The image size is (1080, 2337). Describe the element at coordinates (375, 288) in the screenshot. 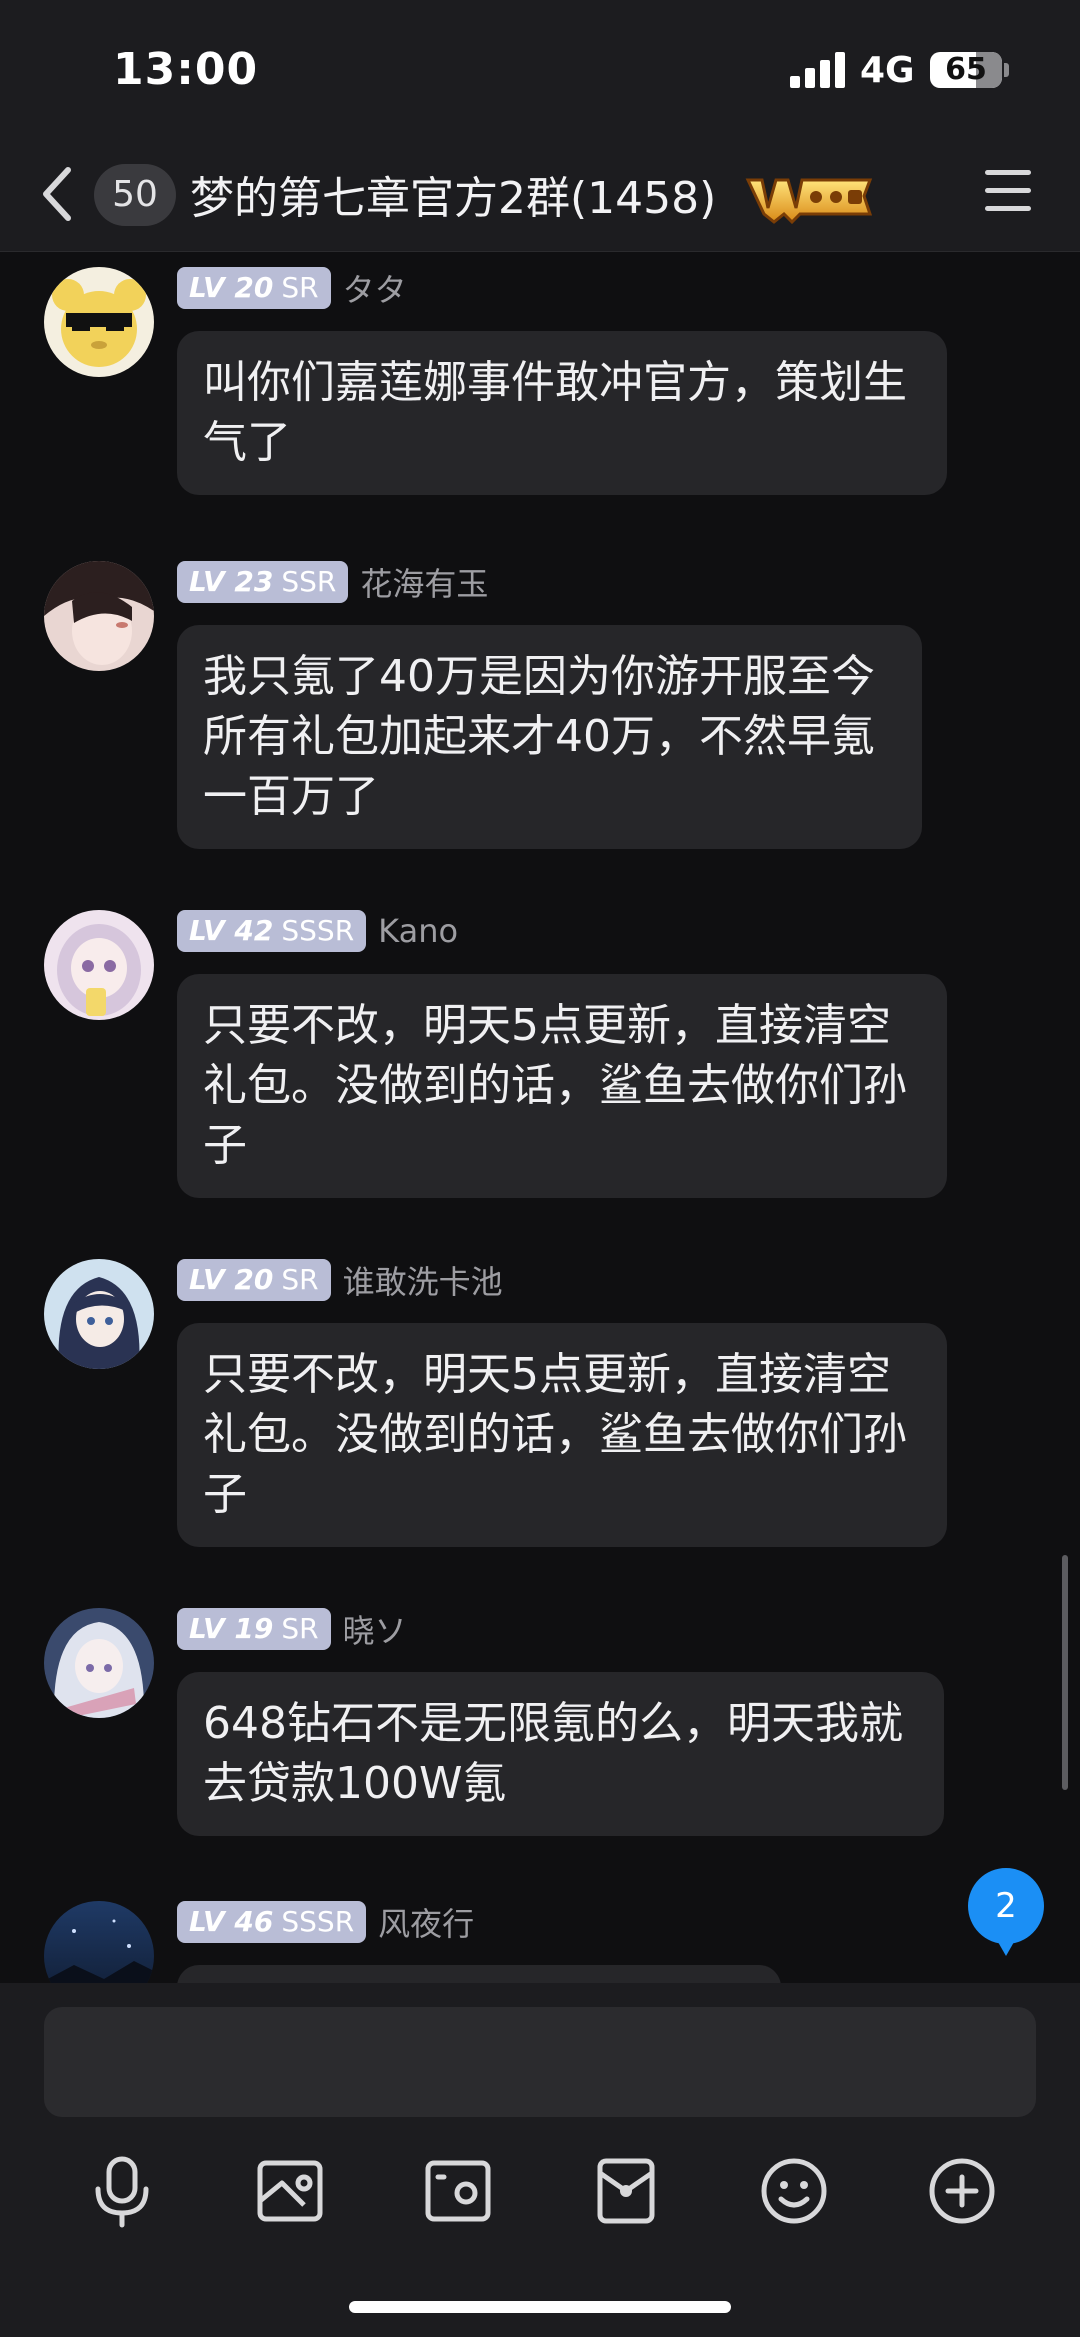

I see `sender-name: タタ` at that location.